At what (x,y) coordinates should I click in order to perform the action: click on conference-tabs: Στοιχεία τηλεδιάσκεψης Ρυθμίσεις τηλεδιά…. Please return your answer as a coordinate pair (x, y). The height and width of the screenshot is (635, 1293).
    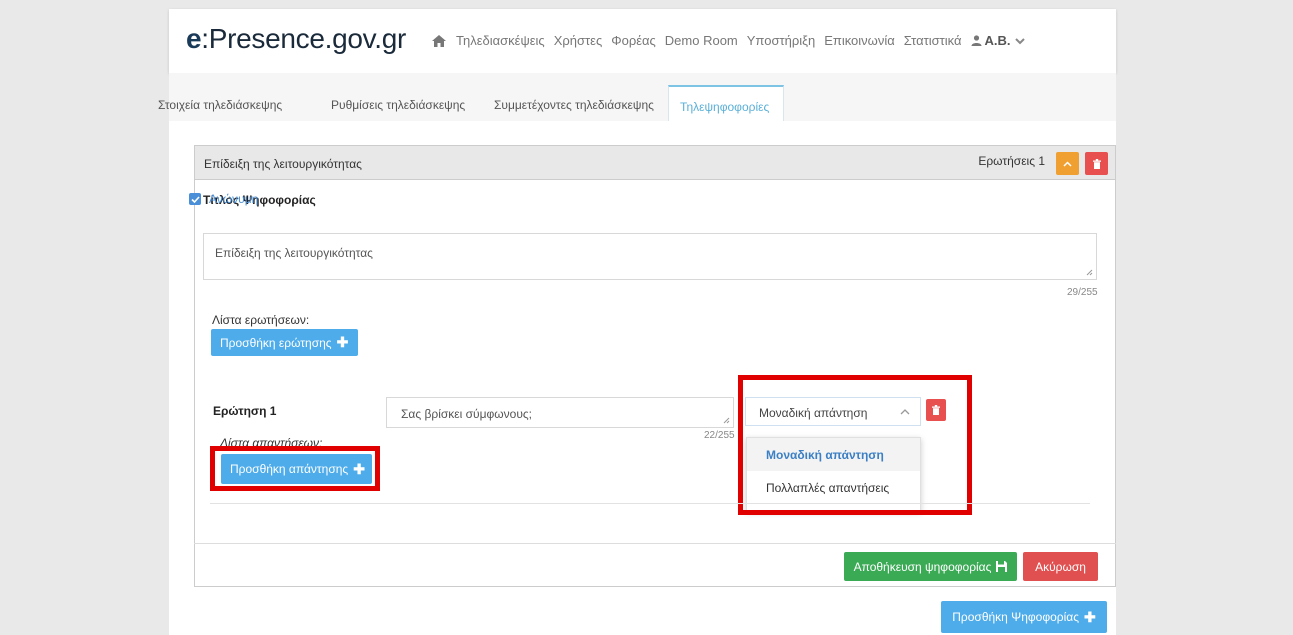
    Looking at the image, I should click on (473, 103).